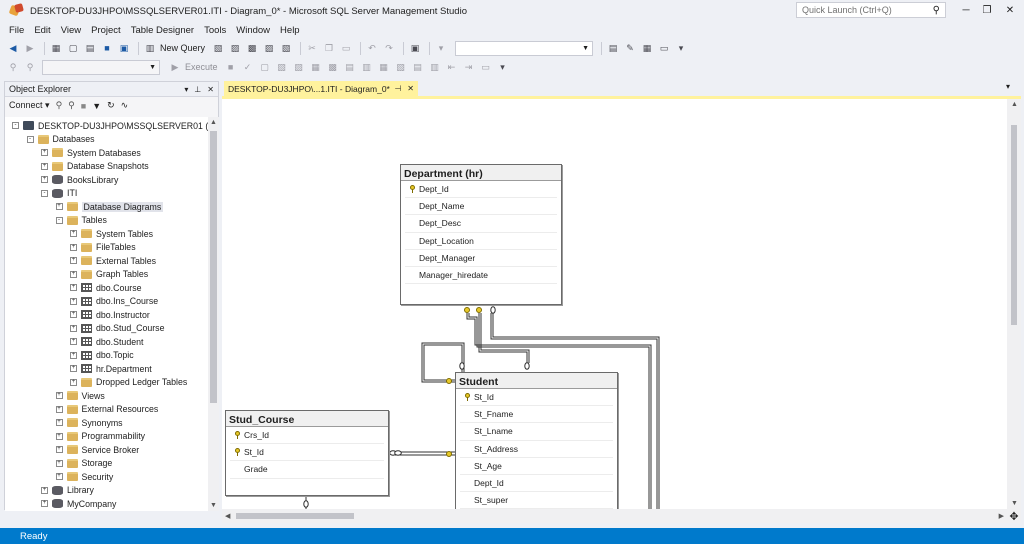 Image resolution: width=1024 pixels, height=544 pixels. What do you see at coordinates (60, 140) in the screenshot?
I see `tree-node: - Databases` at bounding box center [60, 140].